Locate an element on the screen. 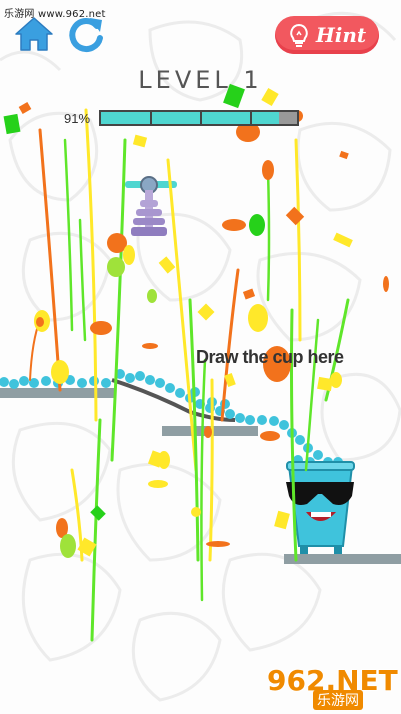  level-title: LEVEL 1 is located at coordinates (200, 80).